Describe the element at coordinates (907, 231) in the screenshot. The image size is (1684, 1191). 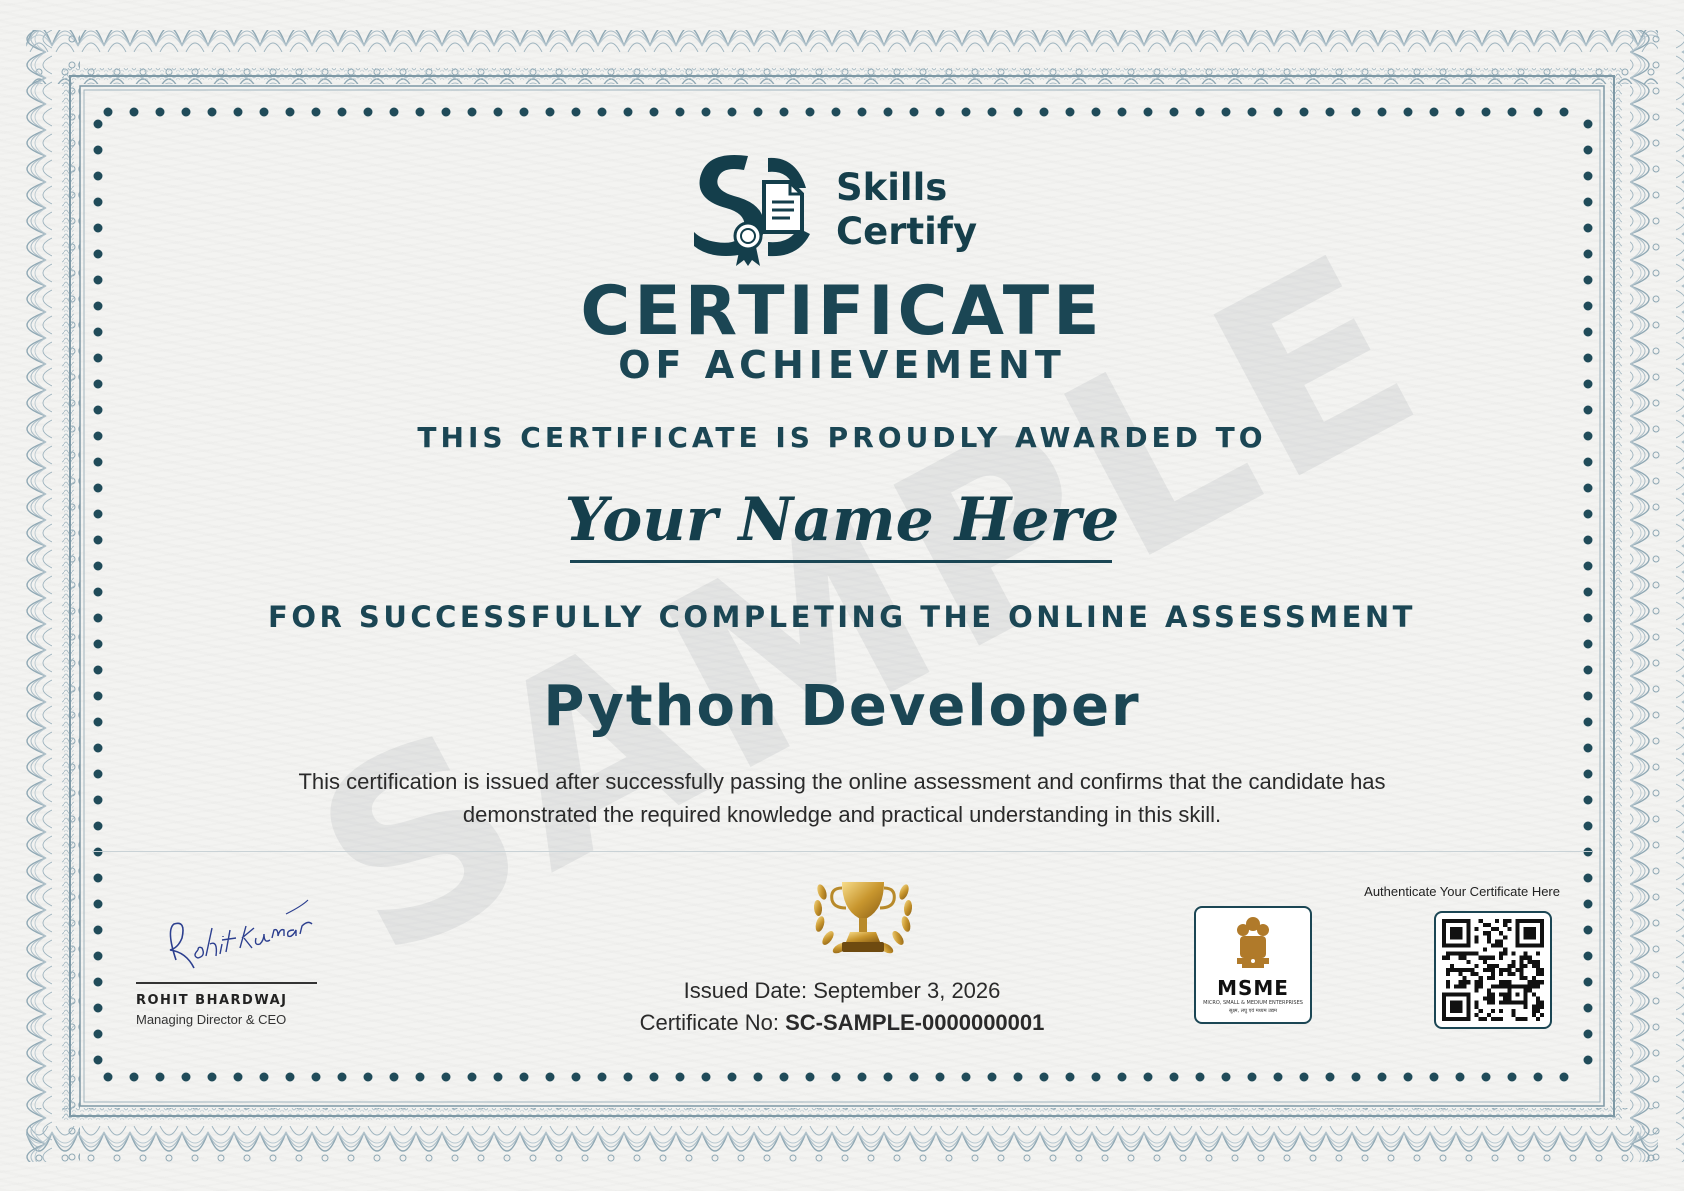
I see `brand-name-line2: Certify` at that location.